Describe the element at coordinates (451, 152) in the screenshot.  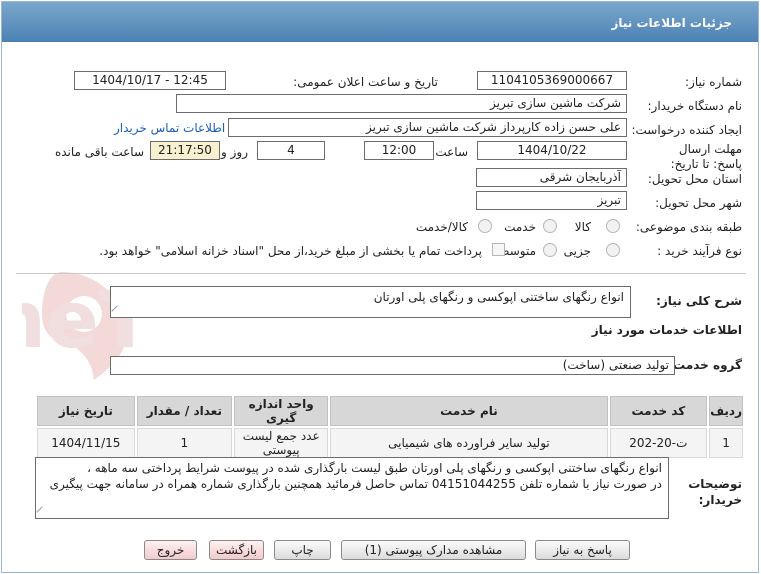
I see `deadline-time-label: ساعت` at that location.